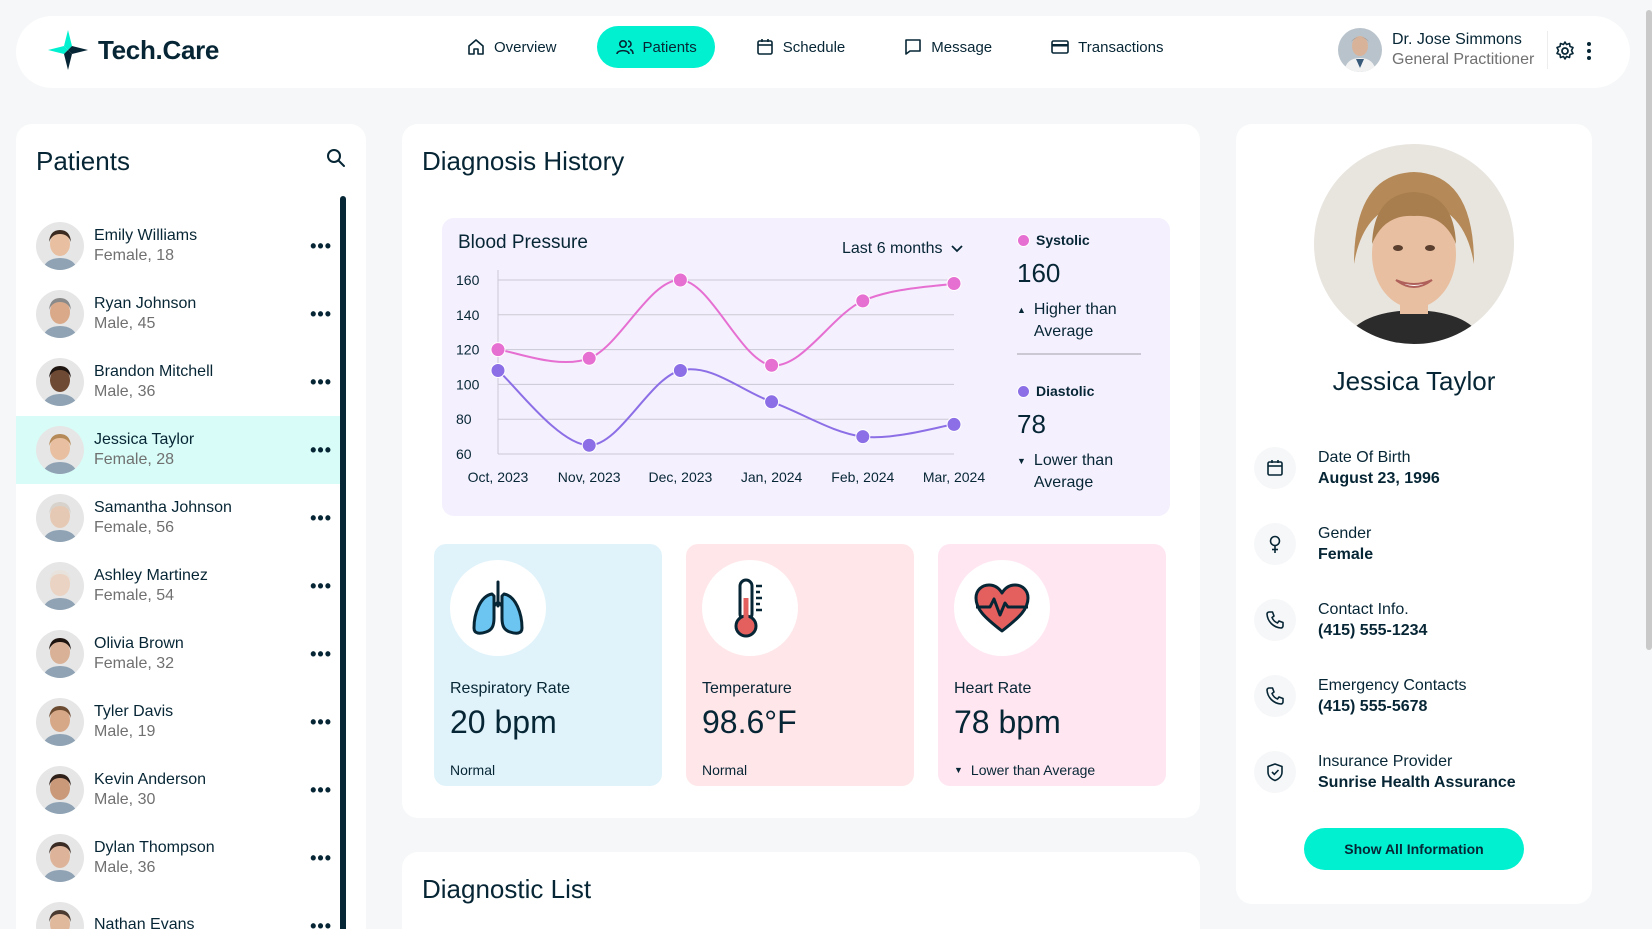 Image resolution: width=1652 pixels, height=929 pixels. What do you see at coordinates (725, 770) in the screenshot?
I see `temperature-status: Normal` at bounding box center [725, 770].